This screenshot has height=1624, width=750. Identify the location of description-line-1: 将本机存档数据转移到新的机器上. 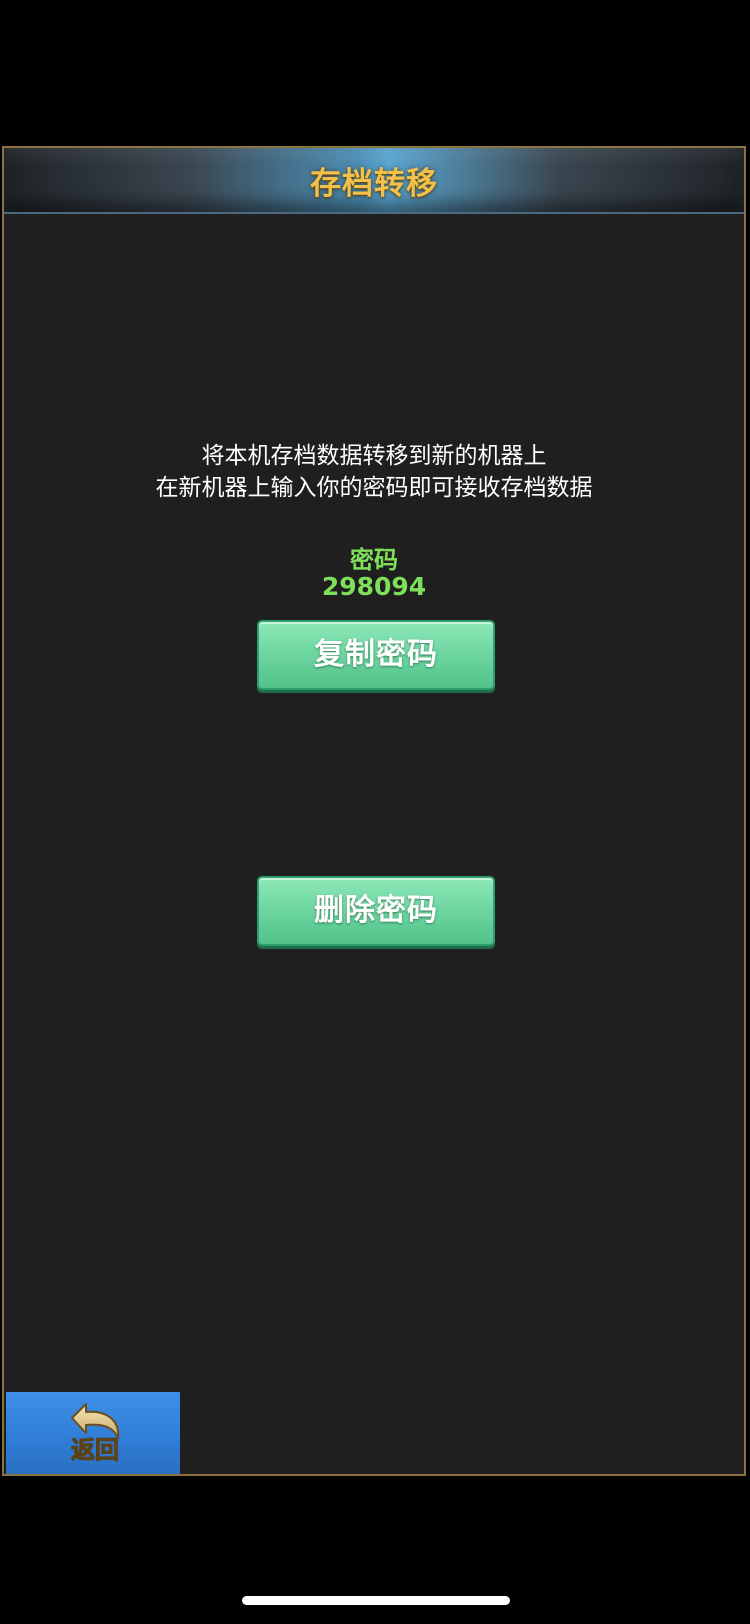
(374, 456).